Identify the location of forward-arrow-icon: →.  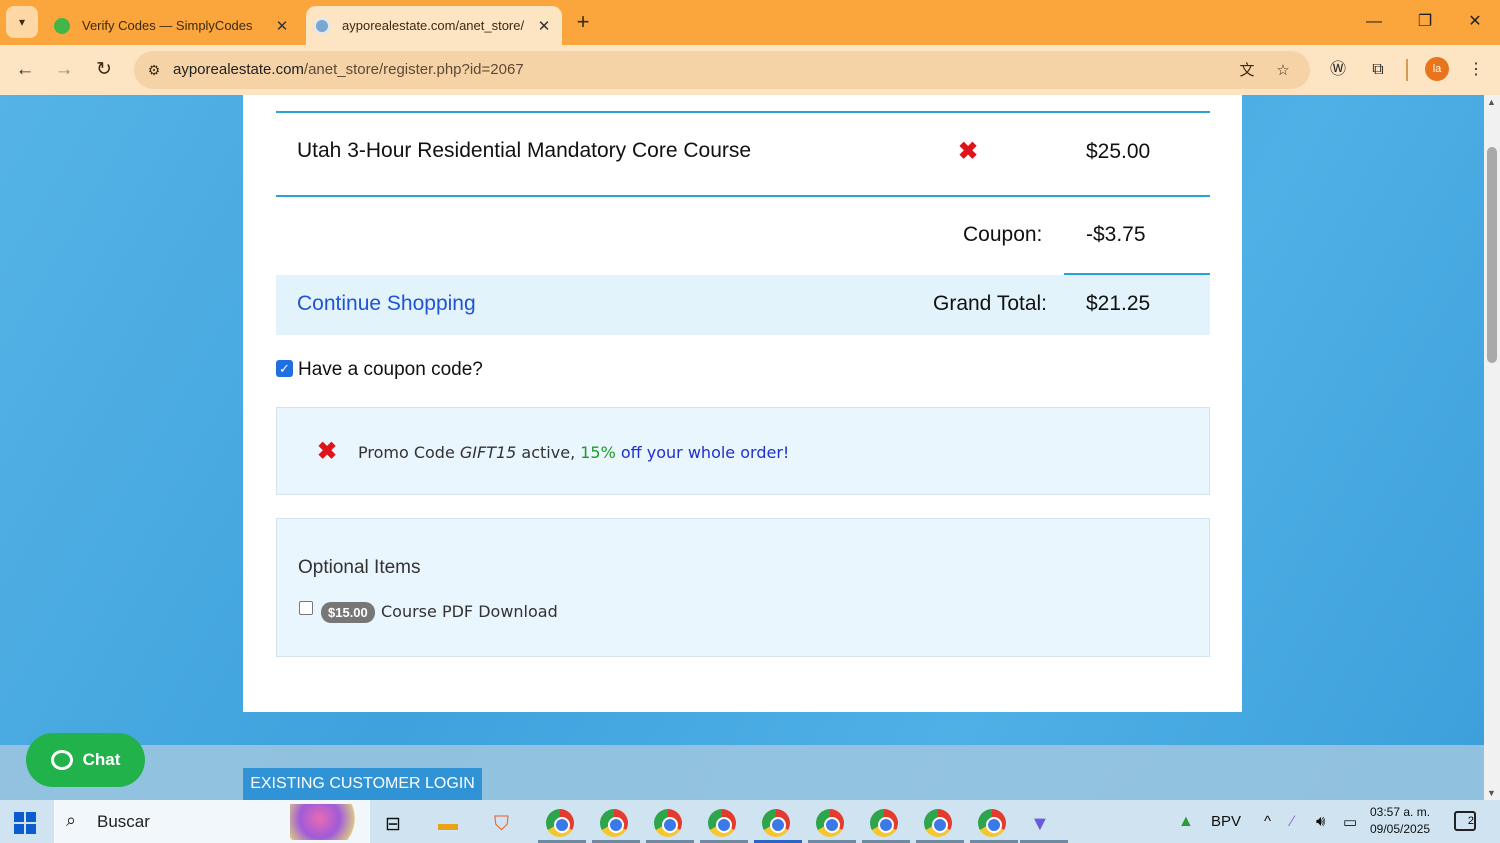
(64, 70).